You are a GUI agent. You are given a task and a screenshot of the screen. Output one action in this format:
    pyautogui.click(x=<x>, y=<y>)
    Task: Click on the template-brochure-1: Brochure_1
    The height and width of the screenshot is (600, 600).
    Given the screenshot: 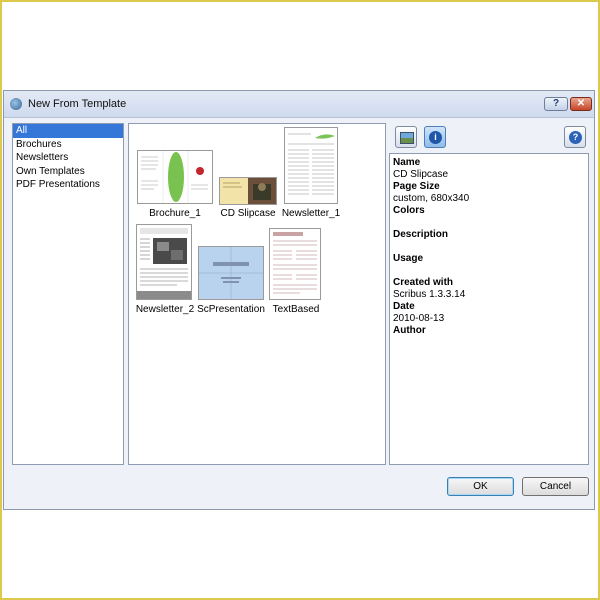 What is the action you would take?
    pyautogui.click(x=175, y=185)
    